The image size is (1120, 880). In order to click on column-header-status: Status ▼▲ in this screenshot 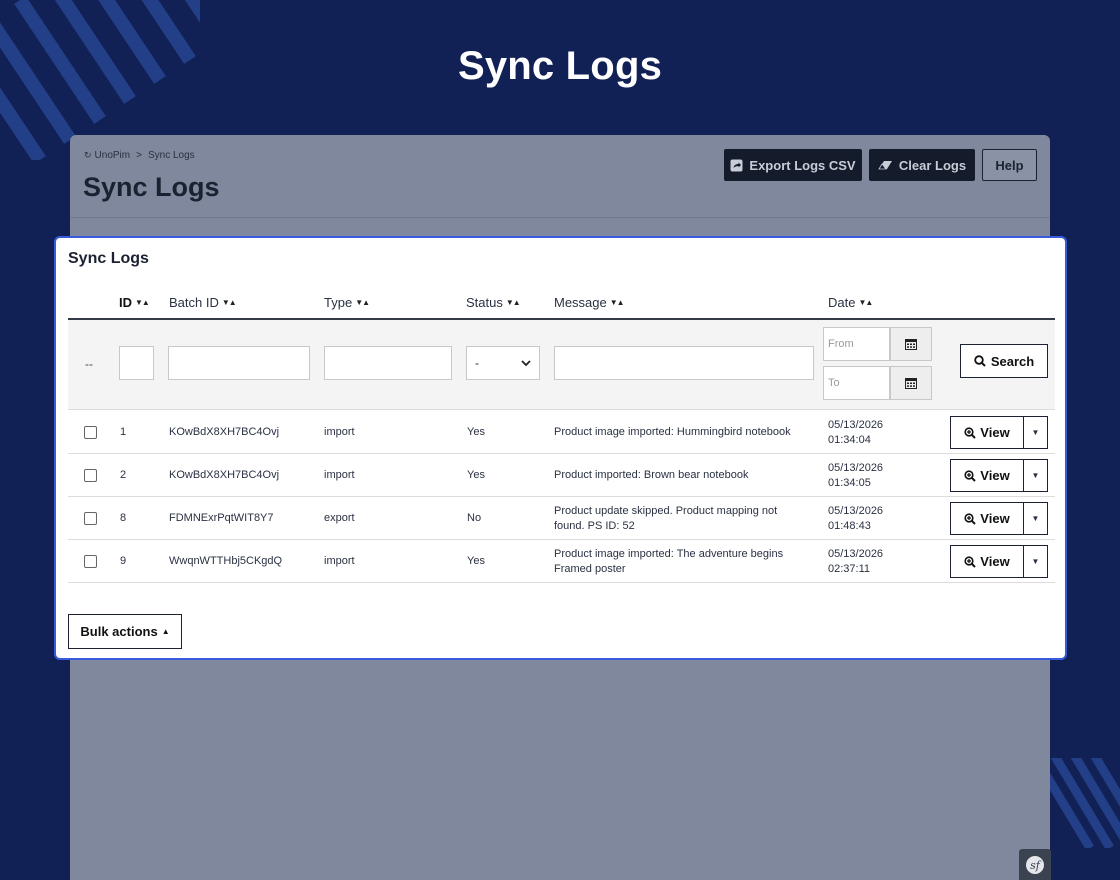, I will do `click(493, 302)`.